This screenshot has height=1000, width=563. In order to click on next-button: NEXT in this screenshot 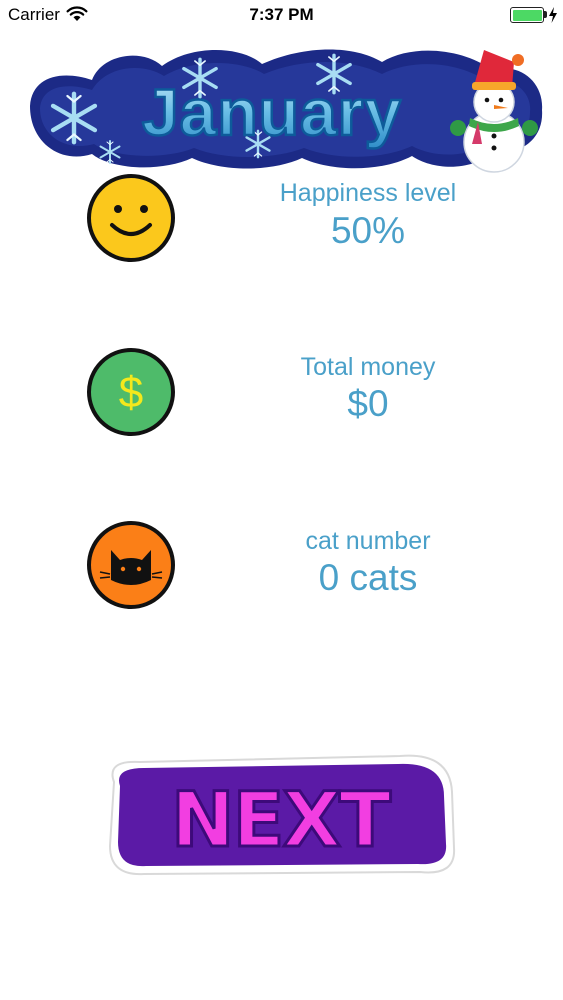, I will do `click(280, 815)`.